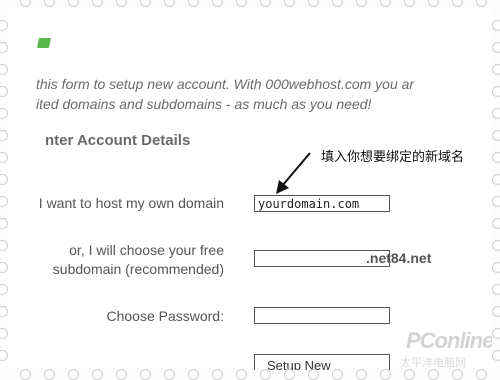 This screenshot has width=500, height=380. What do you see at coordinates (293, 173) in the screenshot?
I see `annotation-arrow-icon` at bounding box center [293, 173].